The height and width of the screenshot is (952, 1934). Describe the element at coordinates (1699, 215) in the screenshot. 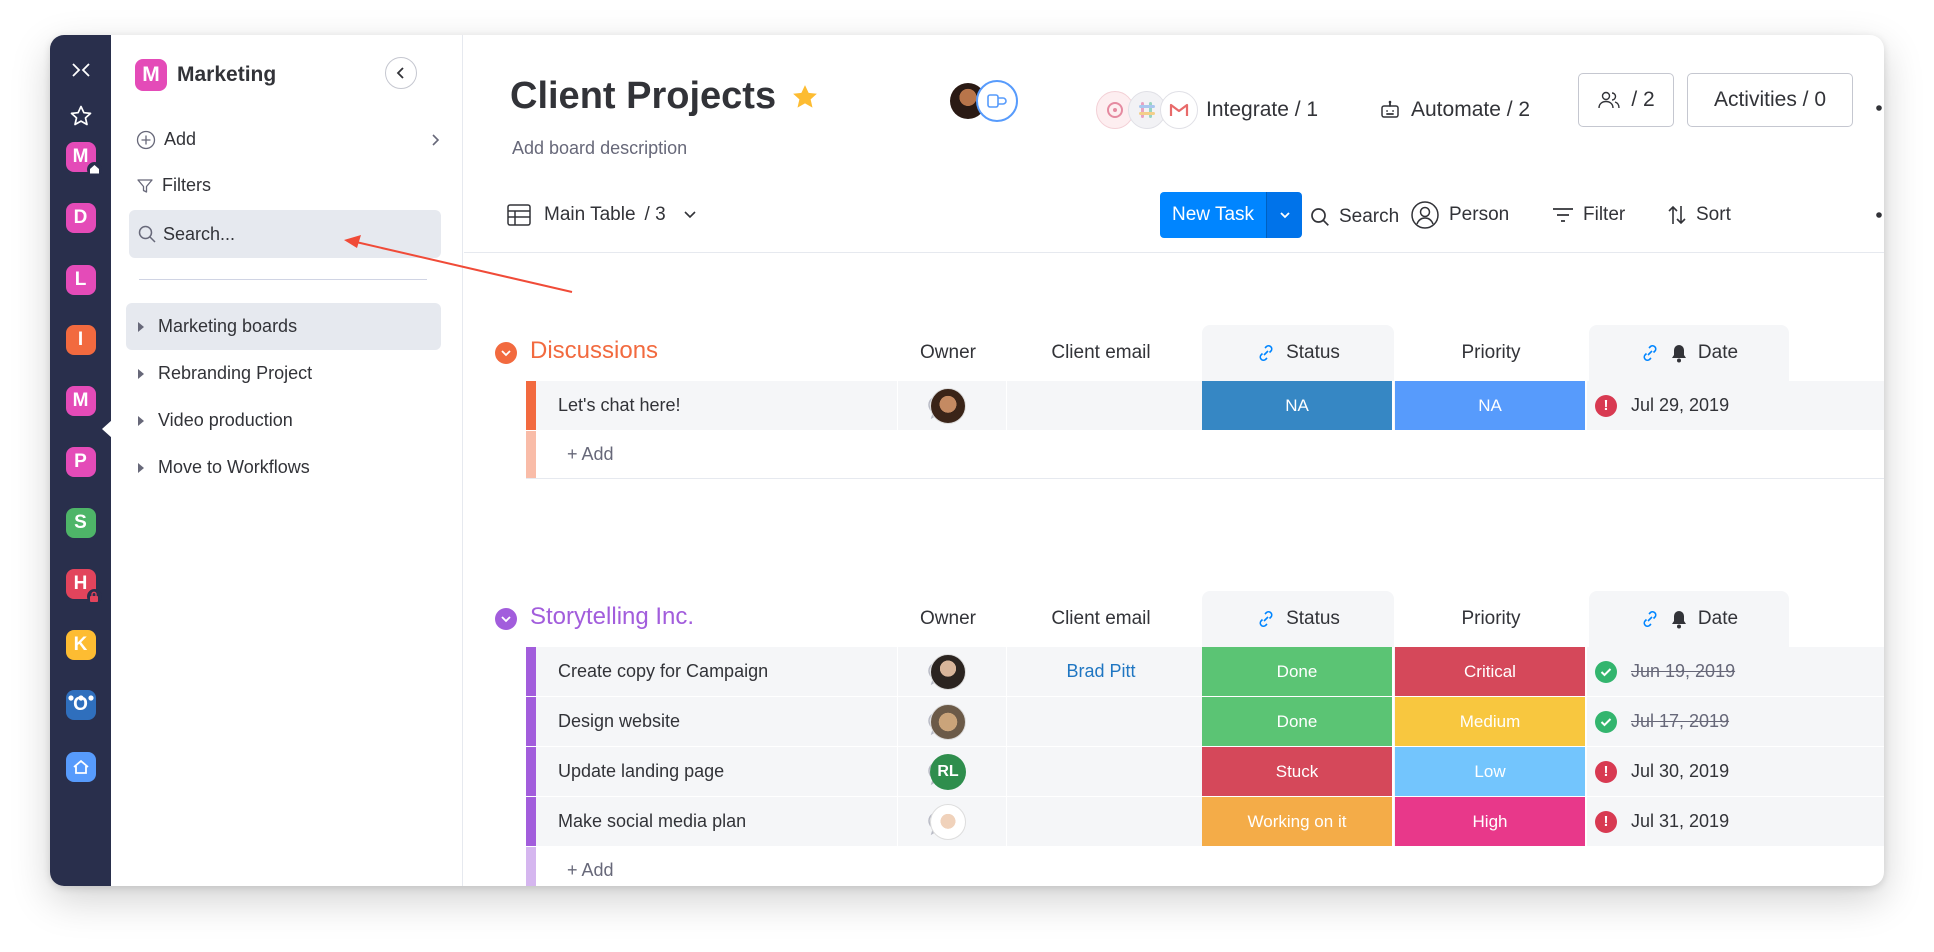

I see `sort-button: Sort` at that location.